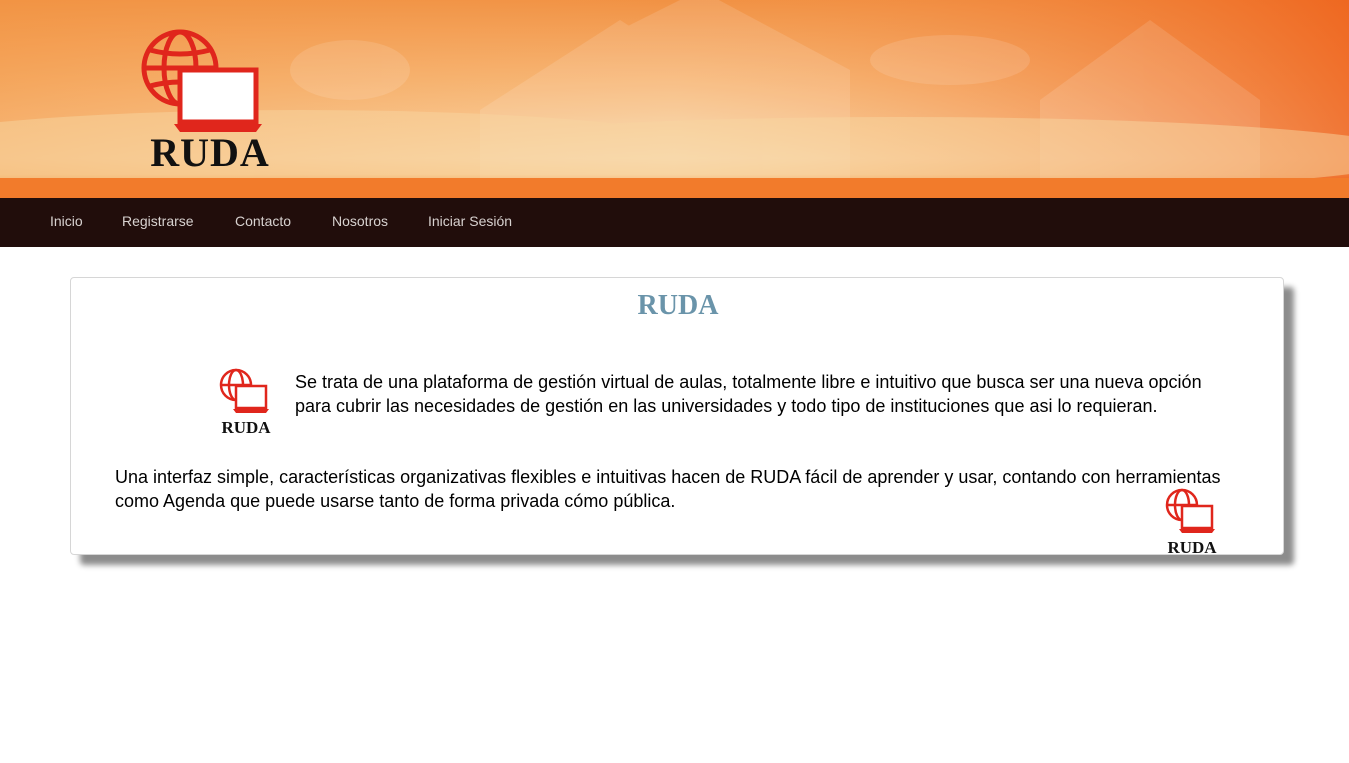 The width and height of the screenshot is (1349, 763). What do you see at coordinates (360, 222) in the screenshot?
I see `nav-nosotros: Nosotros` at bounding box center [360, 222].